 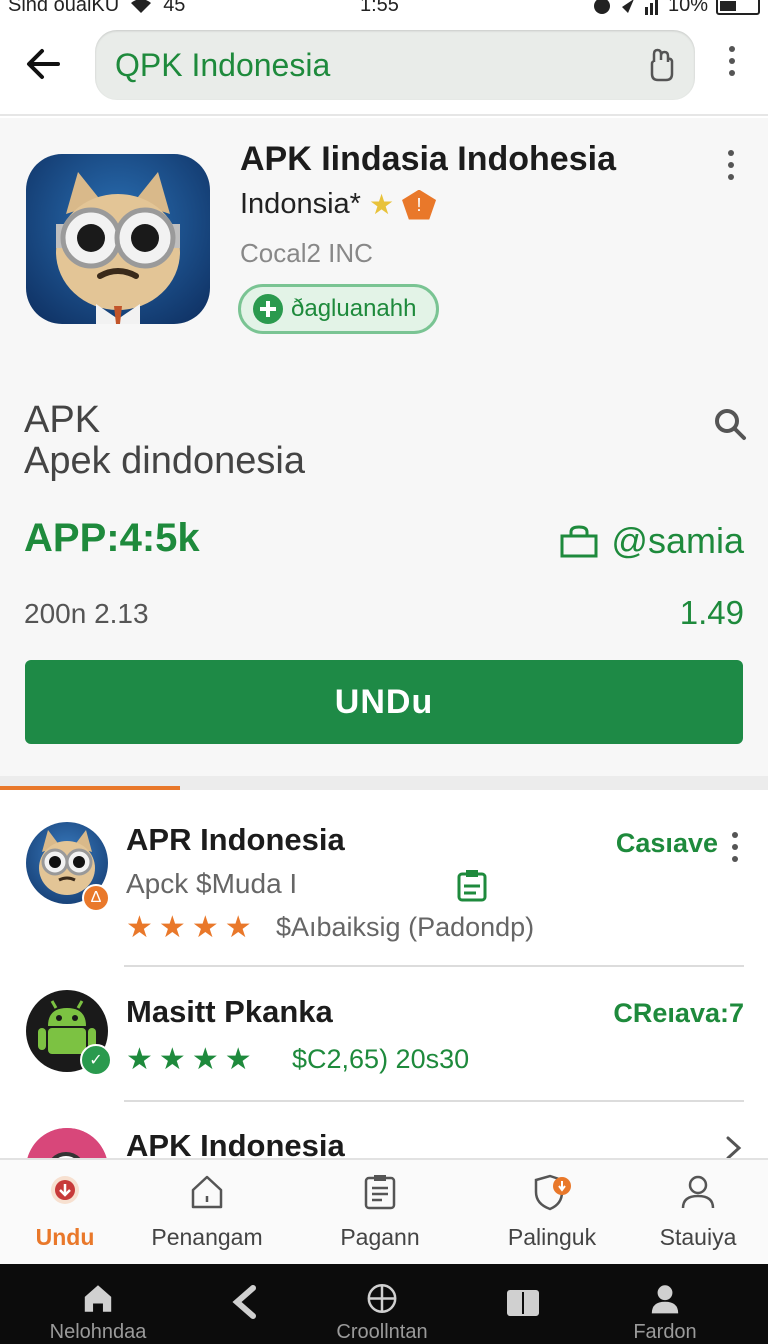 I want to click on verified-chip-label: ðagluanahh, so click(x=354, y=308).